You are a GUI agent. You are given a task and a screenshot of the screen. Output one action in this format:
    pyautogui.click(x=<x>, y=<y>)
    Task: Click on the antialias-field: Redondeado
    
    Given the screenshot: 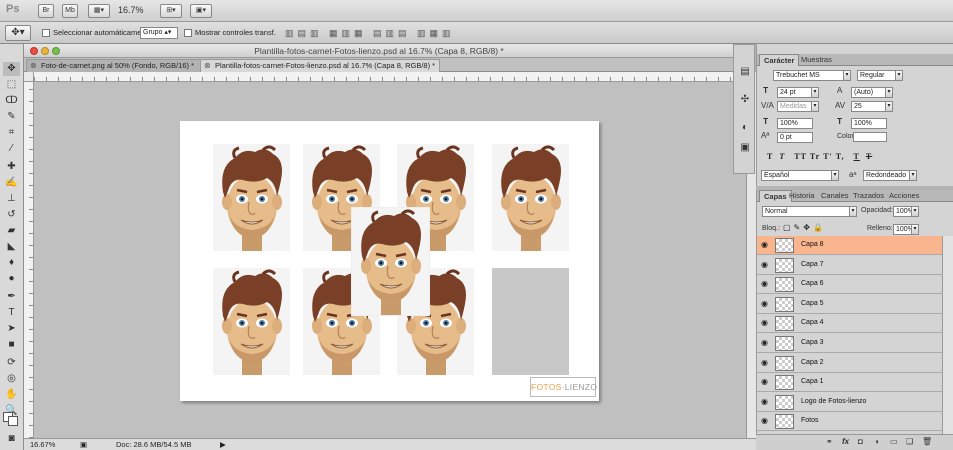 What is the action you would take?
    pyautogui.click(x=889, y=175)
    